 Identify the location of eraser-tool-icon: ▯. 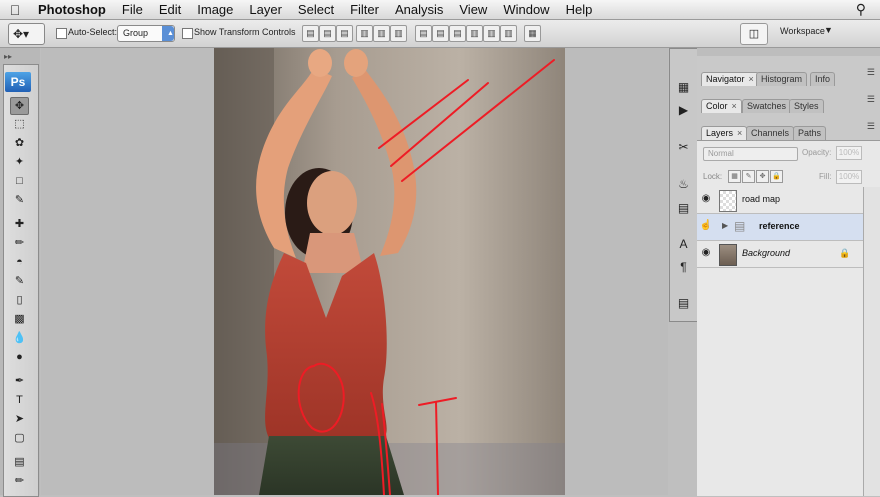
(19, 300).